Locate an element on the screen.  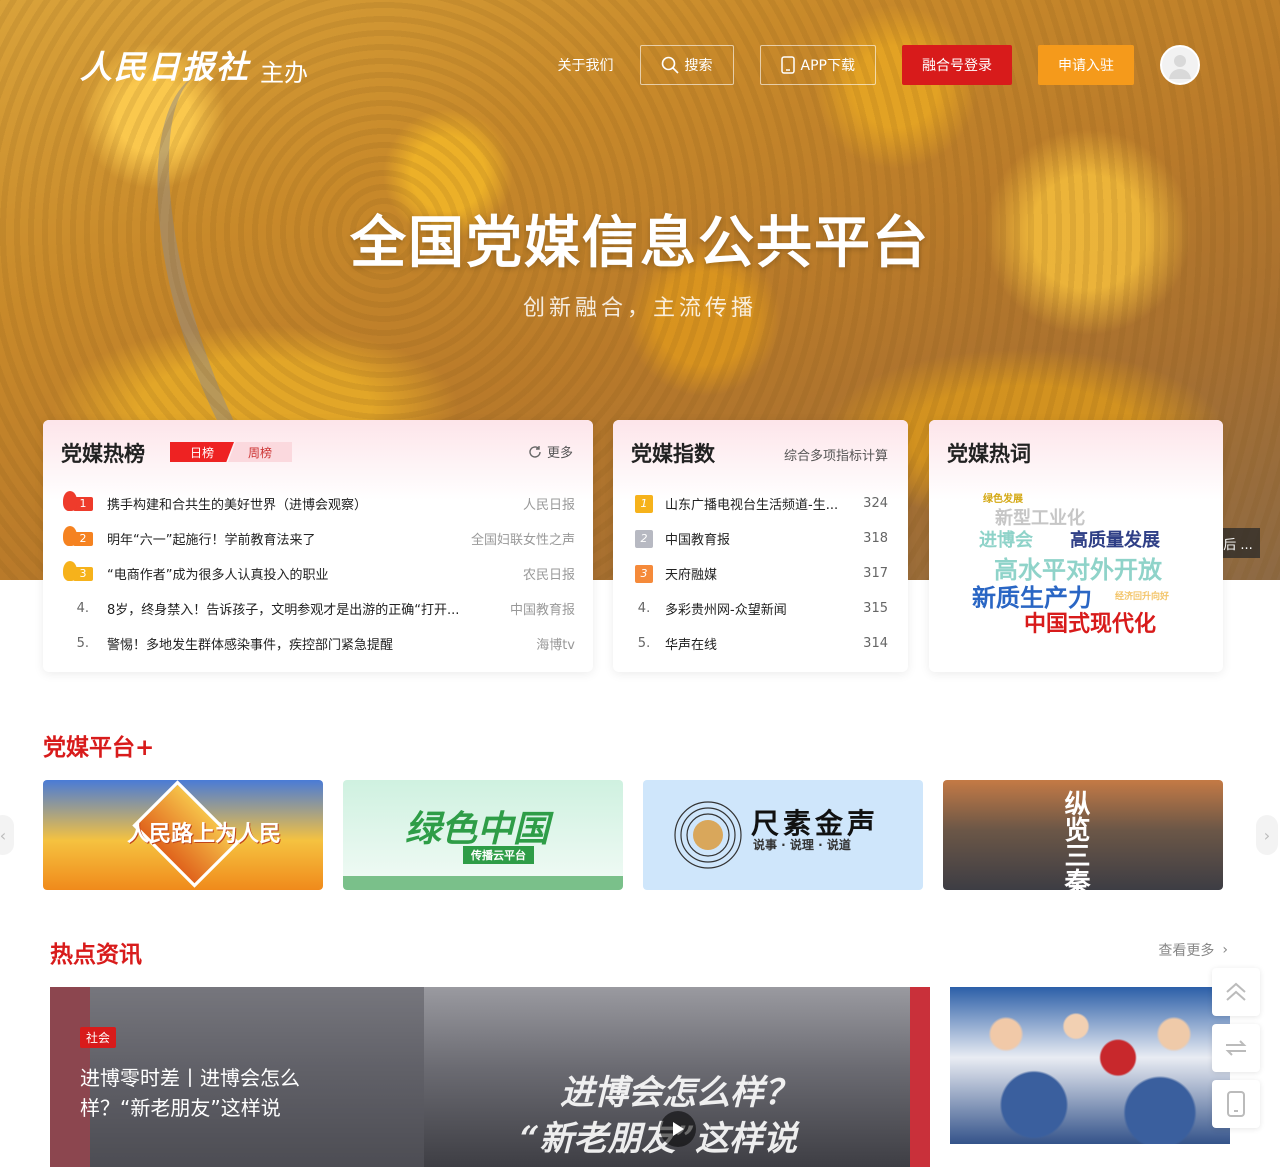
platform-card-shaanxi: 纵览三秦 is located at coordinates (1083, 835).